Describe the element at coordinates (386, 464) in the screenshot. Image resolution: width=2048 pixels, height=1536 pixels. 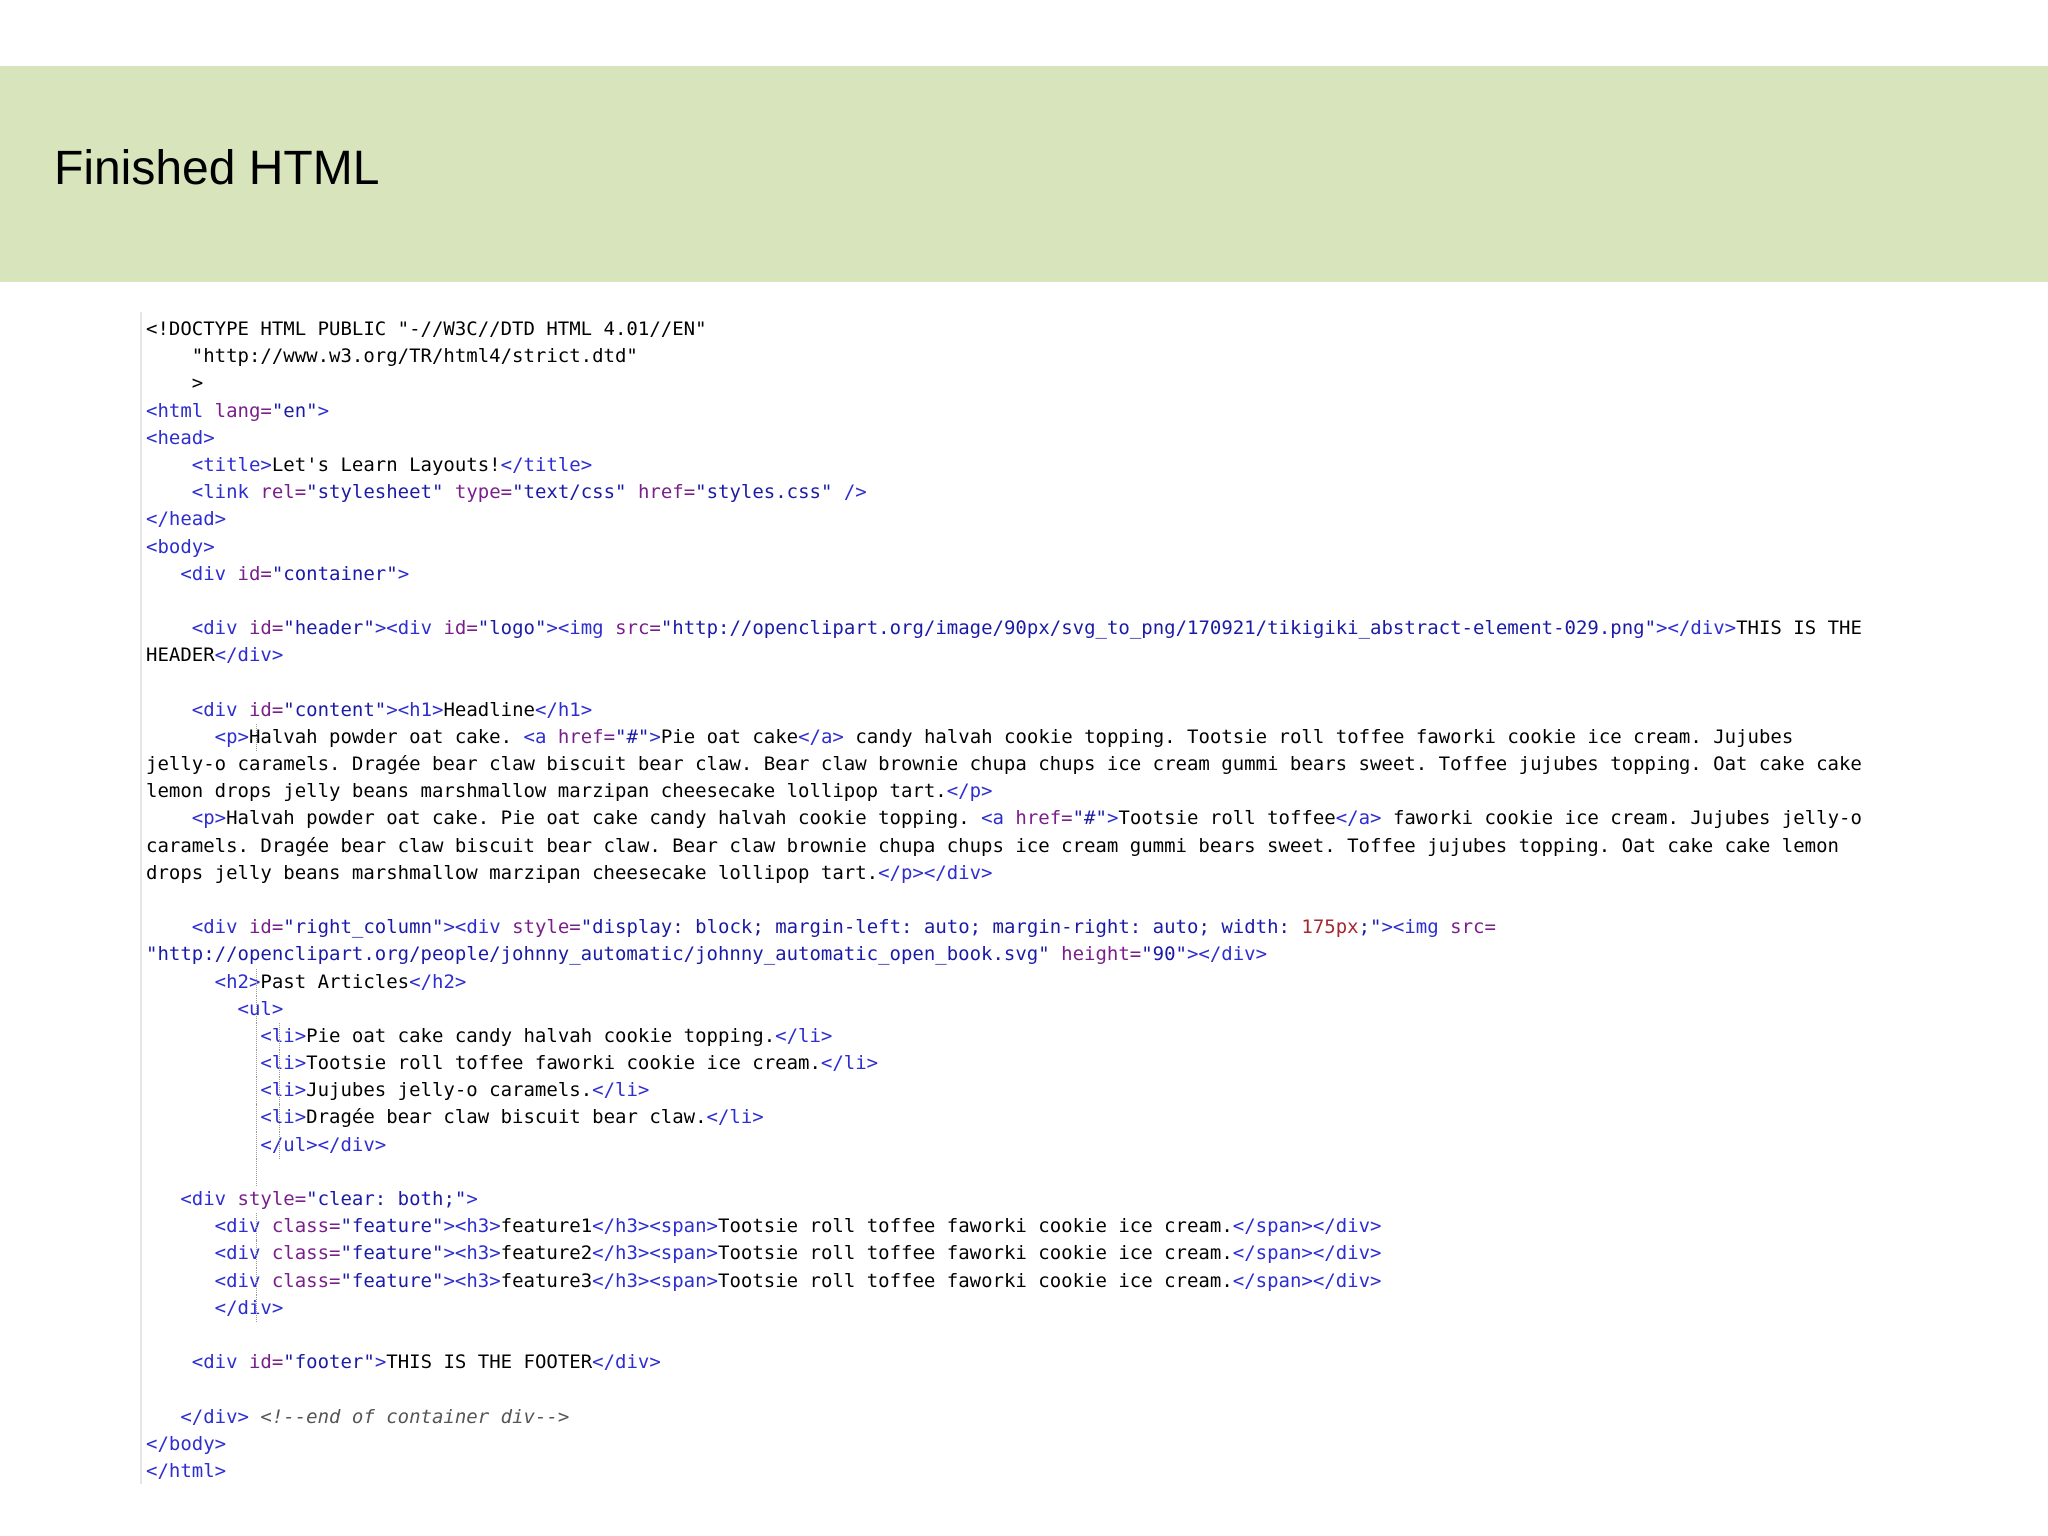
I see `code-token: Let's Learn Layouts!` at that location.